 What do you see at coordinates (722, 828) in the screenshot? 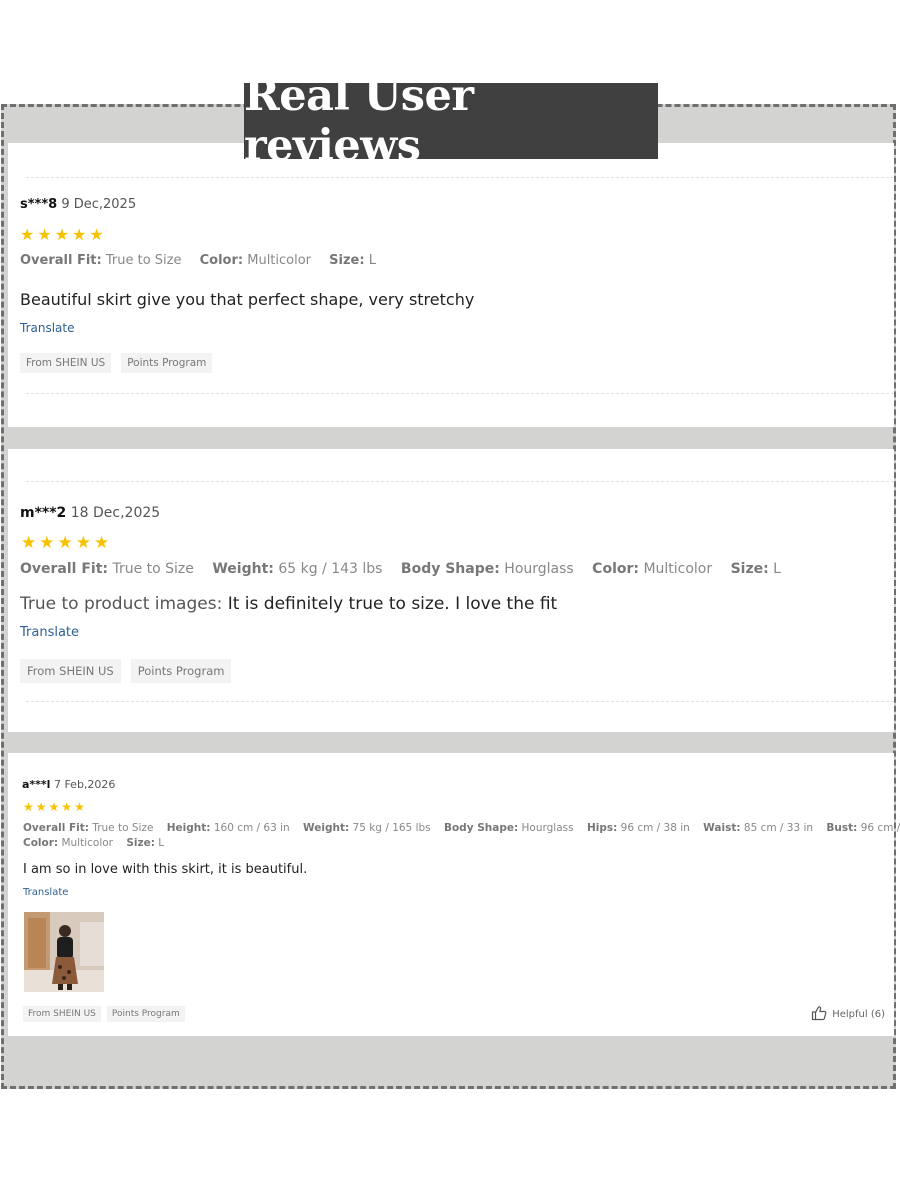
I see `attr-key: Waist:` at bounding box center [722, 828].